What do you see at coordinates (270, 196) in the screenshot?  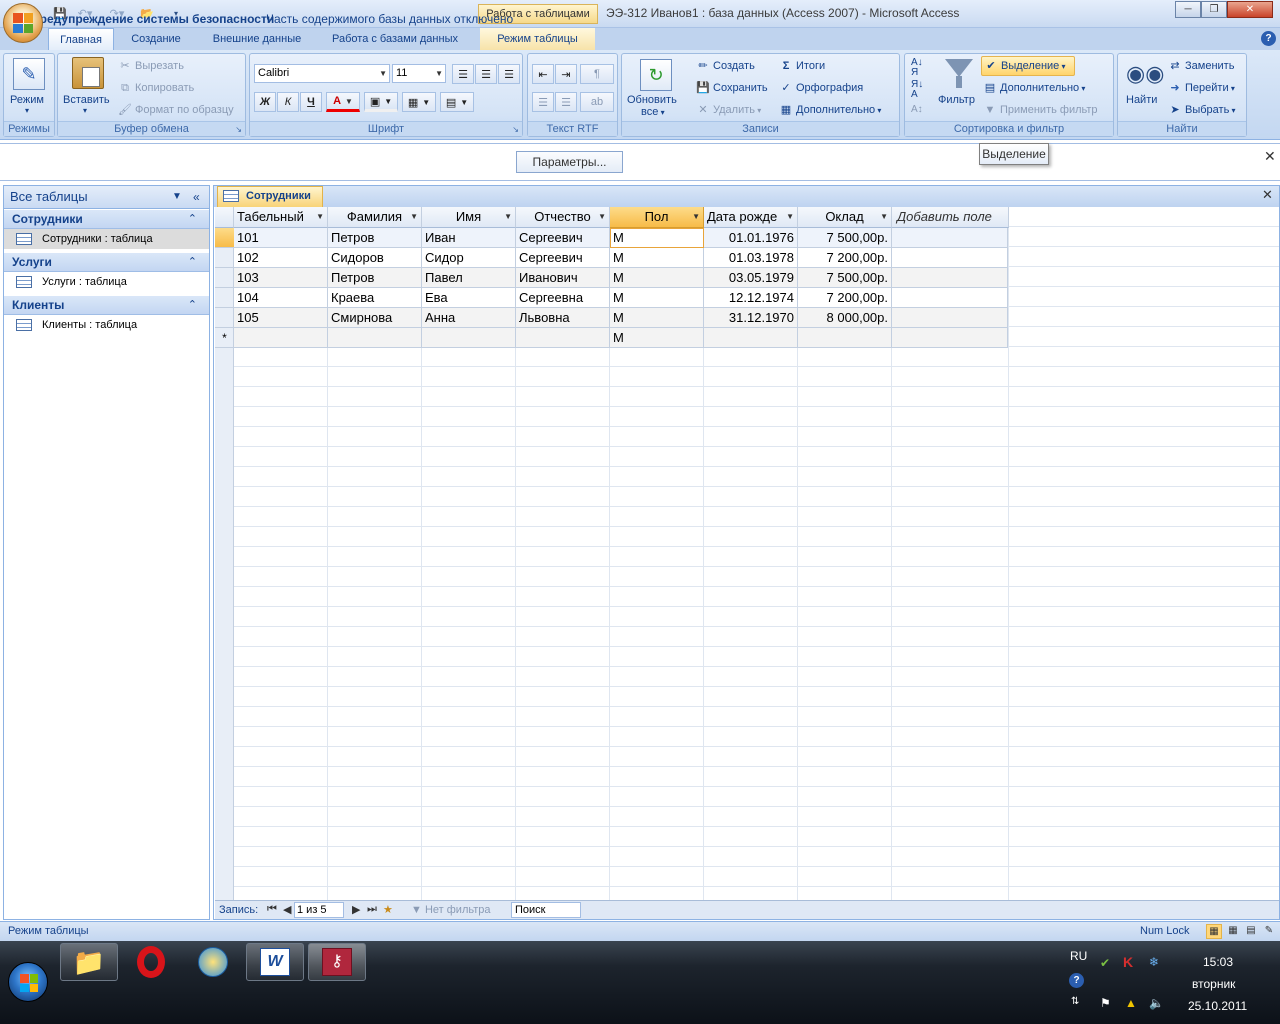 I see `document-tab-employees: Сотрудники` at bounding box center [270, 196].